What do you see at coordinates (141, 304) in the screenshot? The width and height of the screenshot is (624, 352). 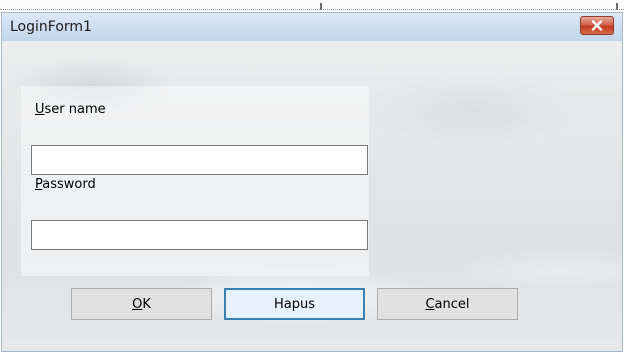 I see `ok-button: OK` at bounding box center [141, 304].